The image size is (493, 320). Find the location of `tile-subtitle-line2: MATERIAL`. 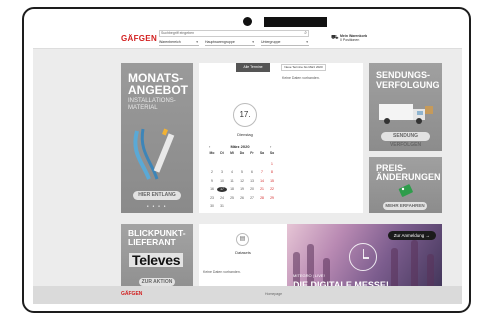

tile-subtitle-line2: MATERIAL is located at coordinates (143, 108).